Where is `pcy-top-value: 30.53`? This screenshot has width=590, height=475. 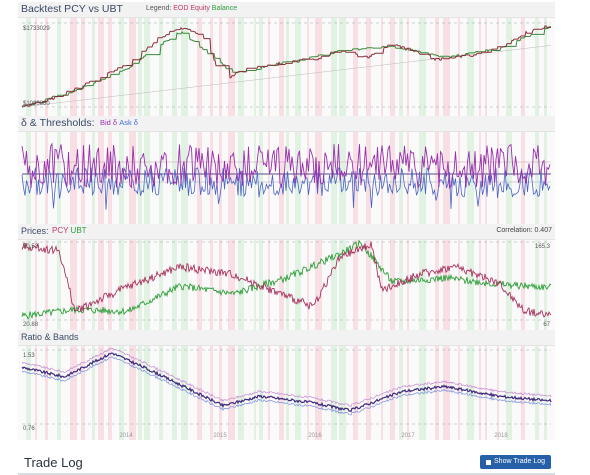 pcy-top-value: 30.53 is located at coordinates (31, 247).